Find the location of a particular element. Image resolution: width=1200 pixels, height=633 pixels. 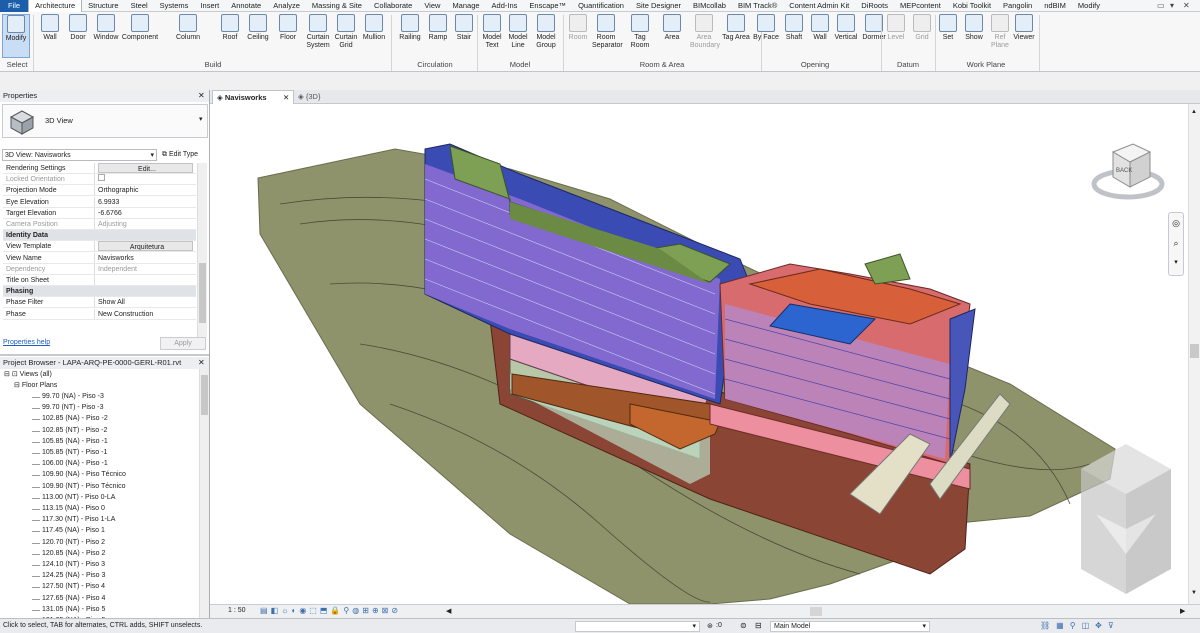

properties-help-link: Properties help is located at coordinates (26, 342).